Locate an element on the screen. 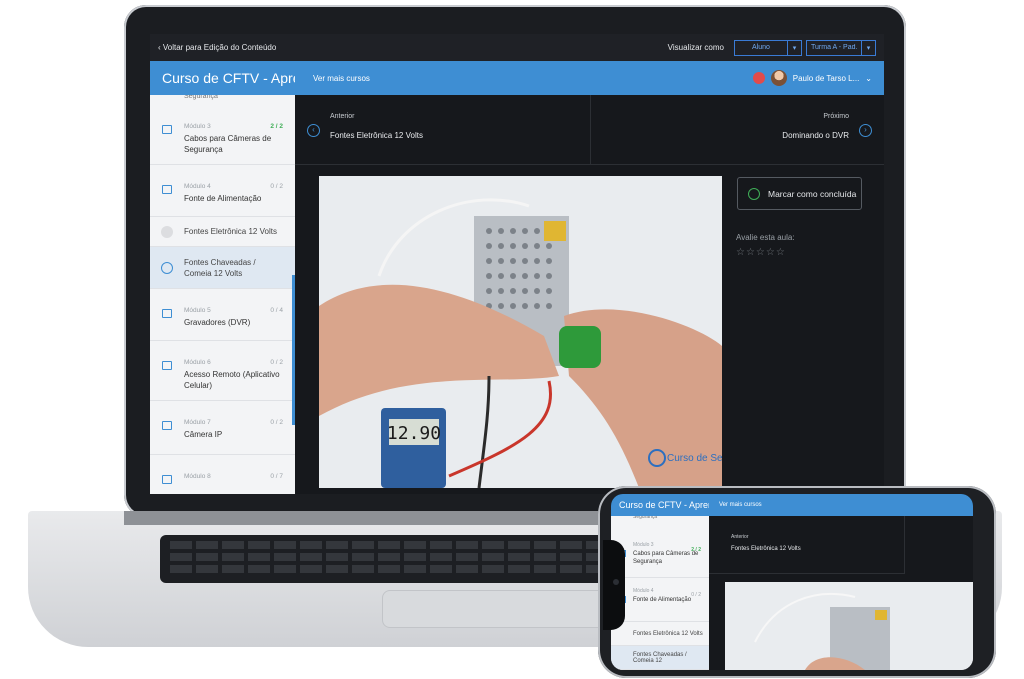  phone-video-frame is located at coordinates (849, 626).